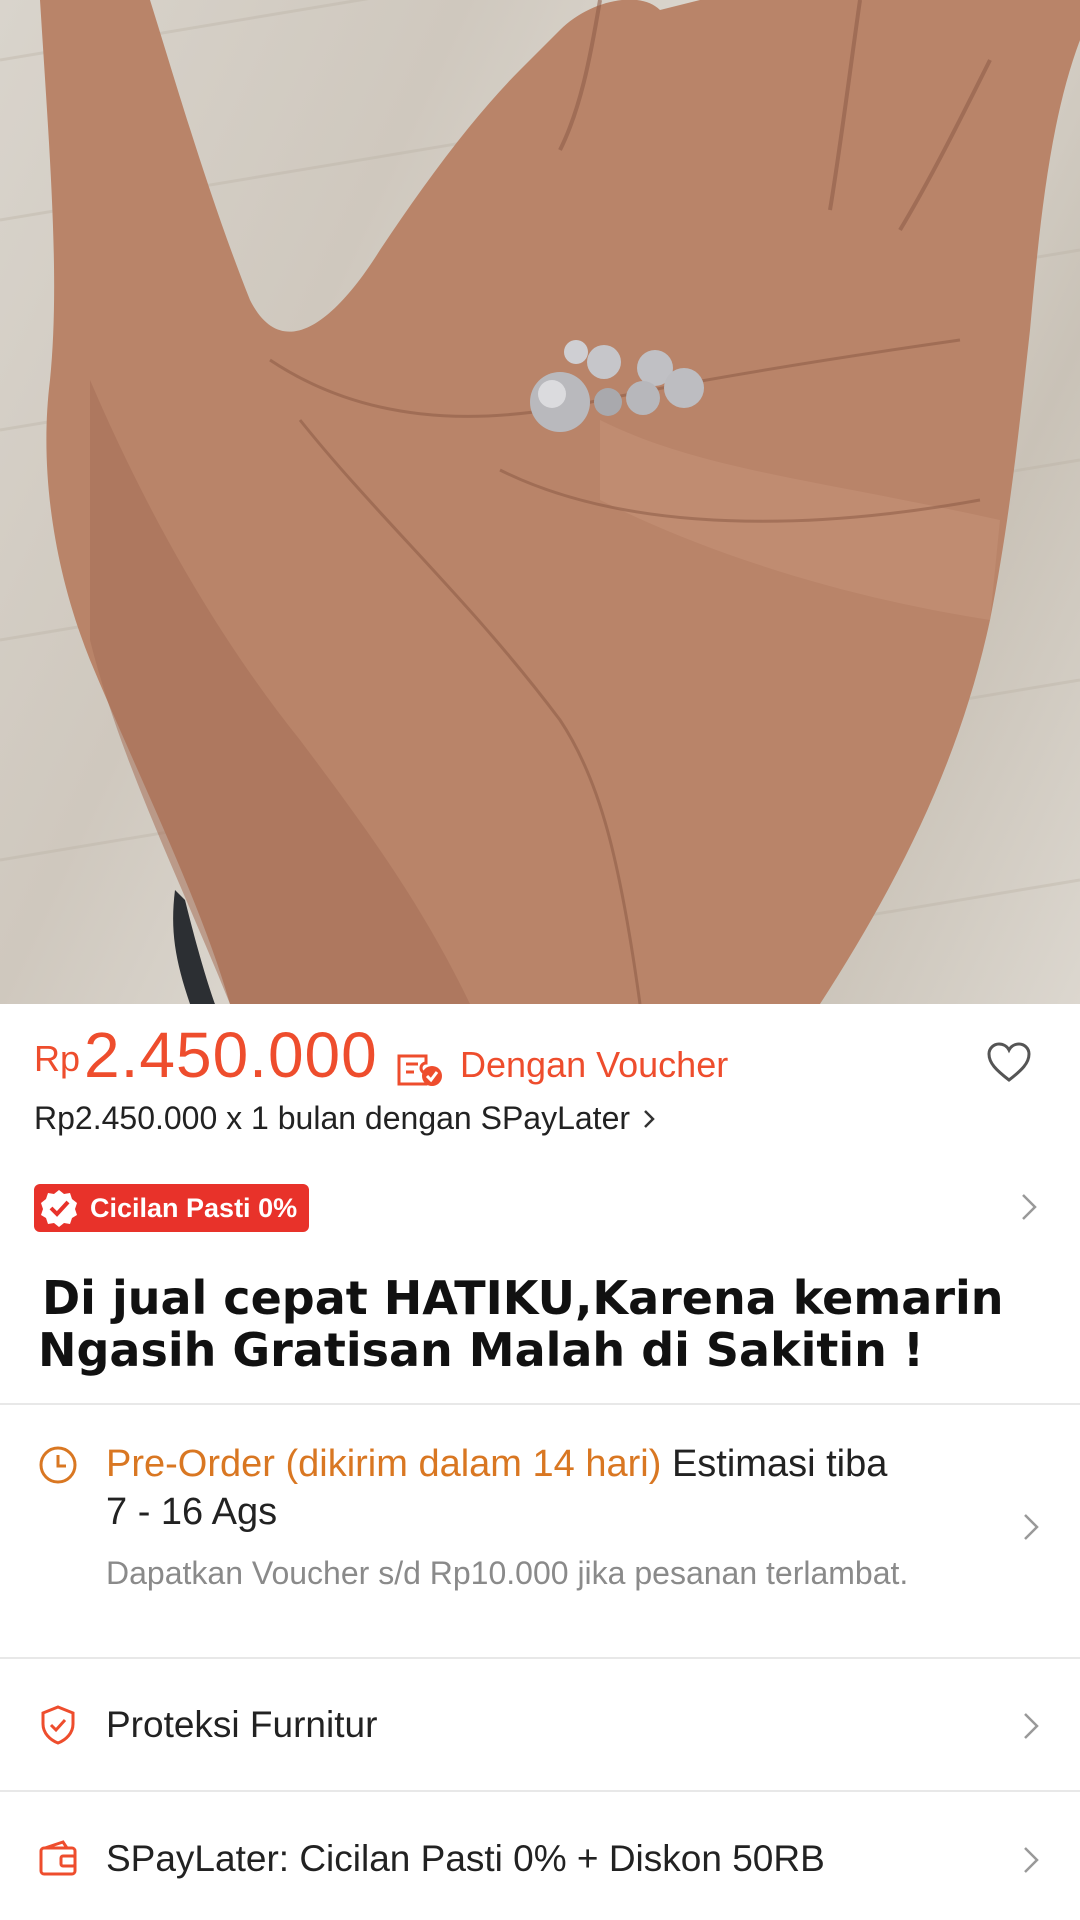 The image size is (1080, 1920). I want to click on clock-icon, so click(58, 1465).